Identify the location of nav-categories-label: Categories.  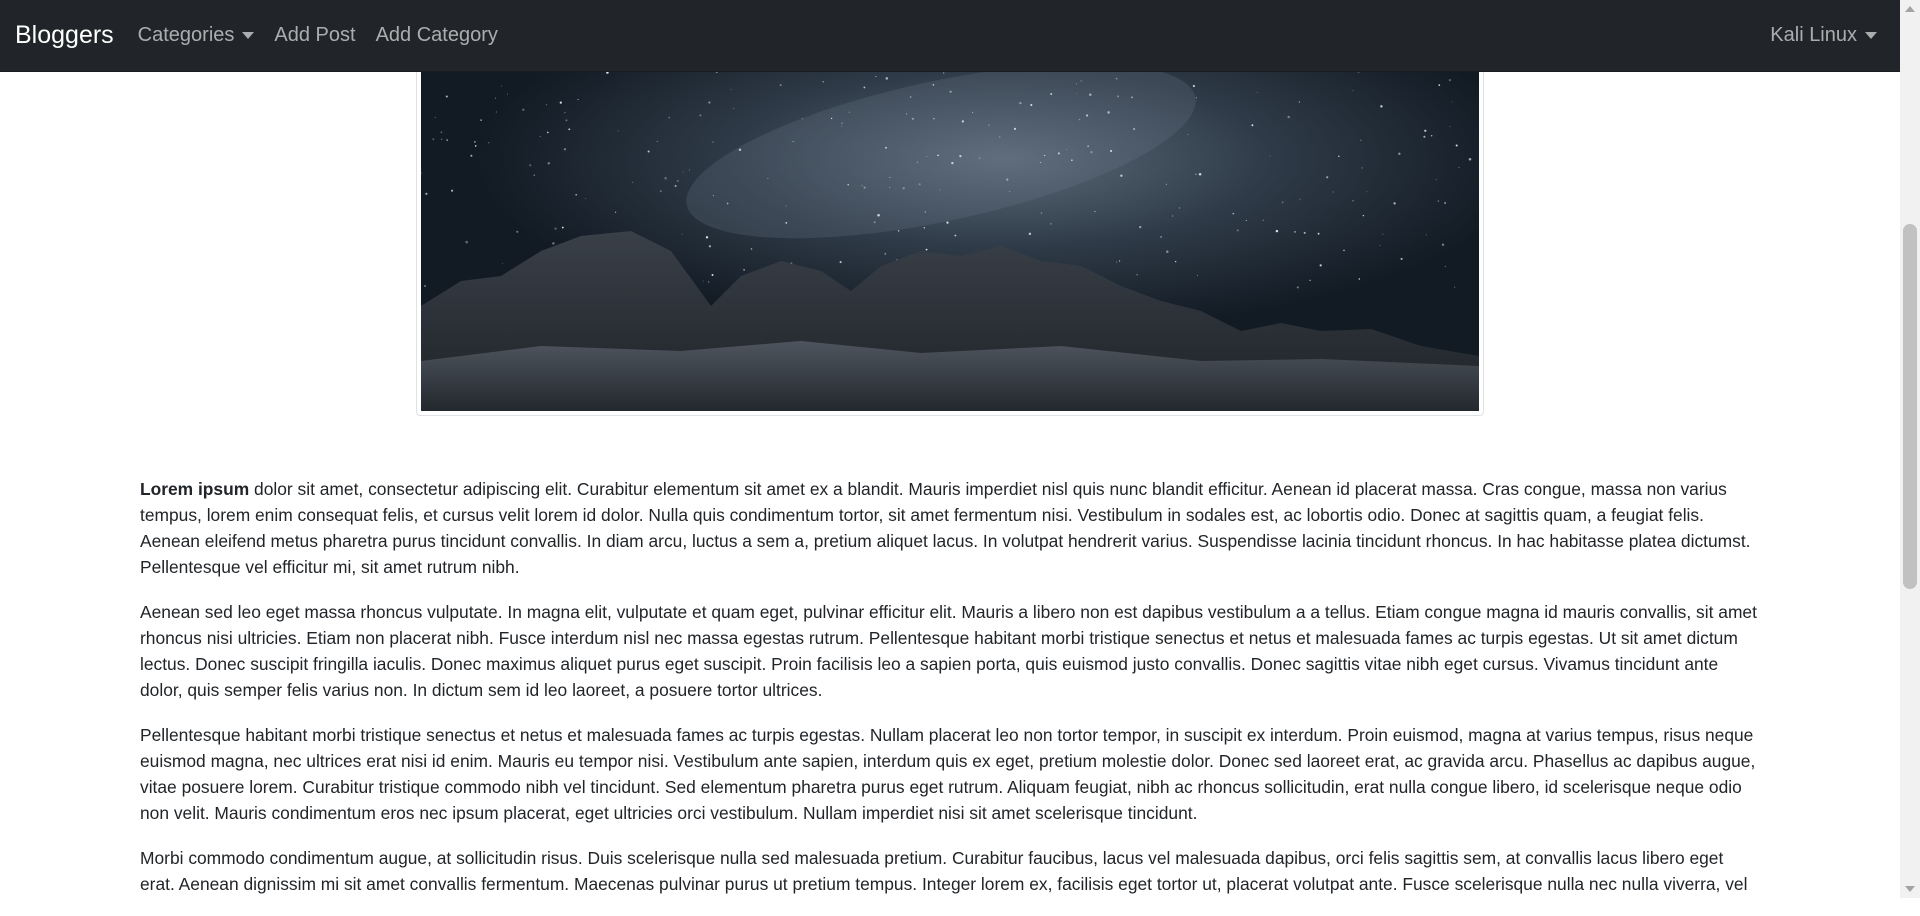
(186, 35).